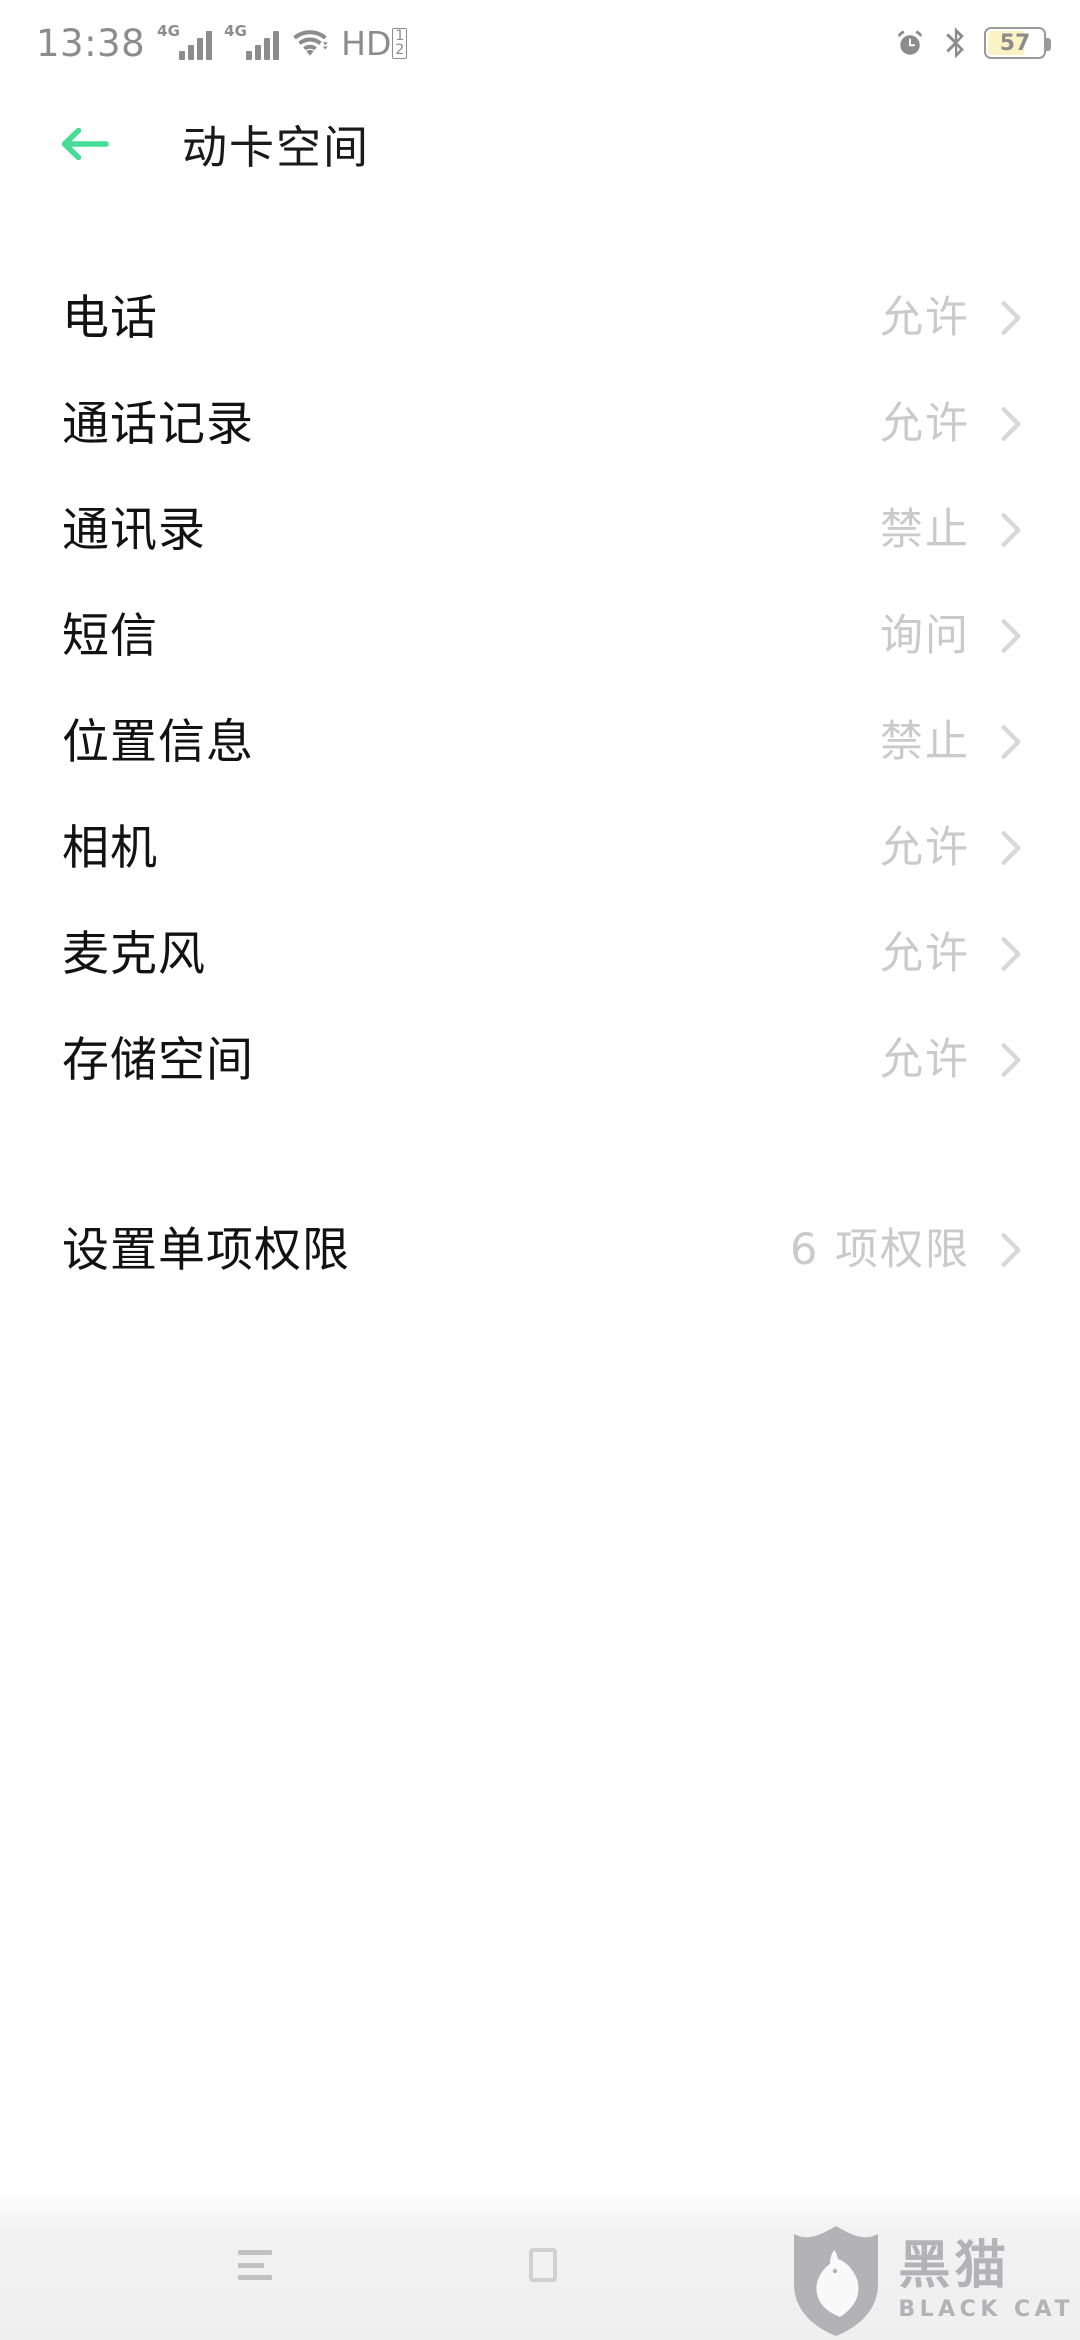 The image size is (1080, 2340). What do you see at coordinates (540, 1250) in the screenshot?
I see `permission-row-single-permissions: 设置单项权限 6 项权限` at bounding box center [540, 1250].